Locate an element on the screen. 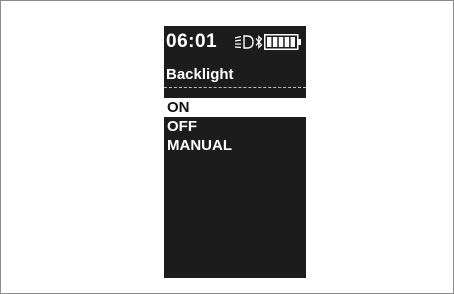 This screenshot has width=454, height=294. menu-item-off: OFF is located at coordinates (235, 126).